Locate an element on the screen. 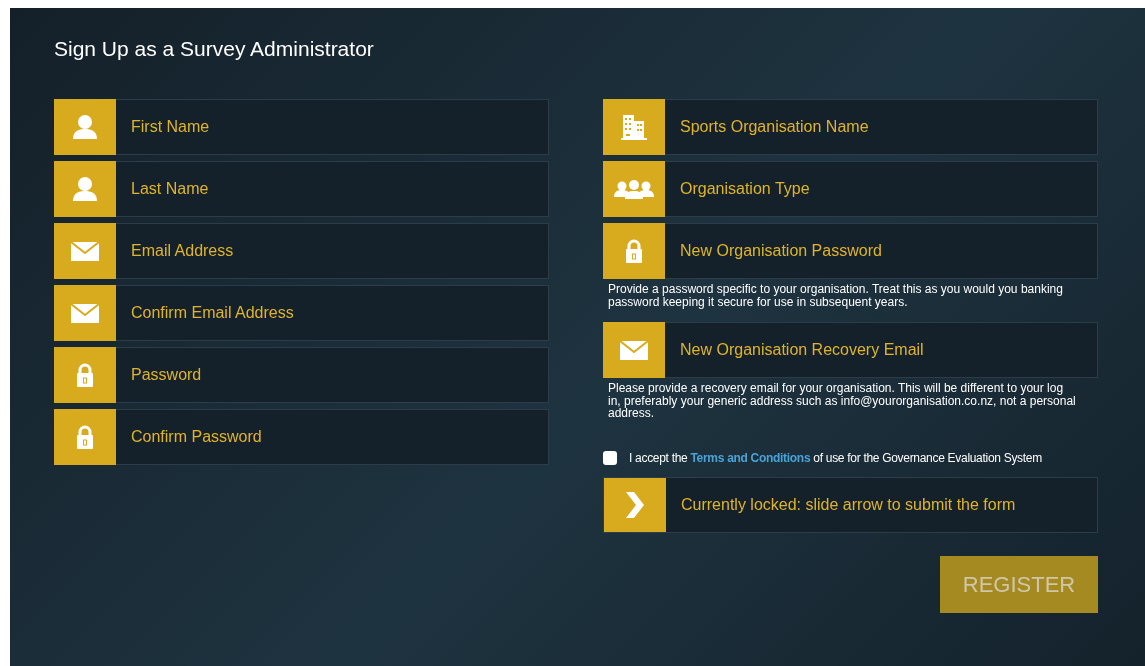 This screenshot has width=1145, height=666. slider-handle is located at coordinates (635, 504).